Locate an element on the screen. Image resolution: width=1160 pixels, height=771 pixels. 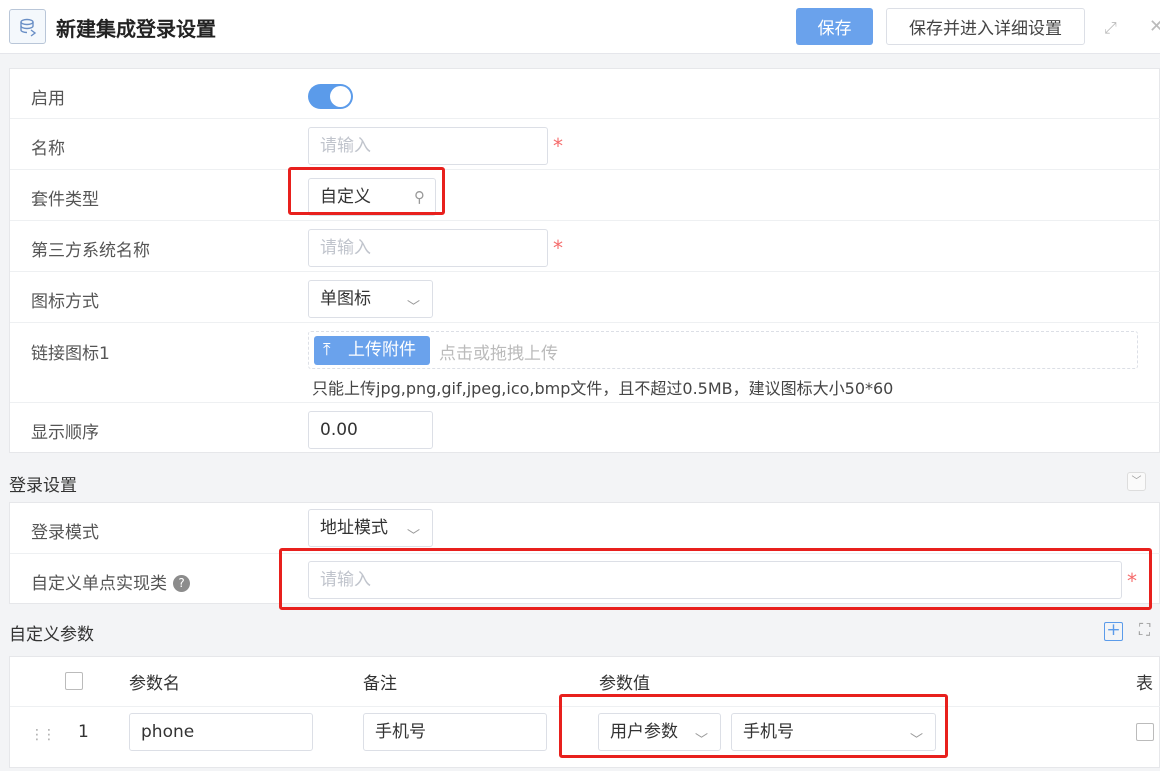
enable-label: 启用 is located at coordinates (48, 99).